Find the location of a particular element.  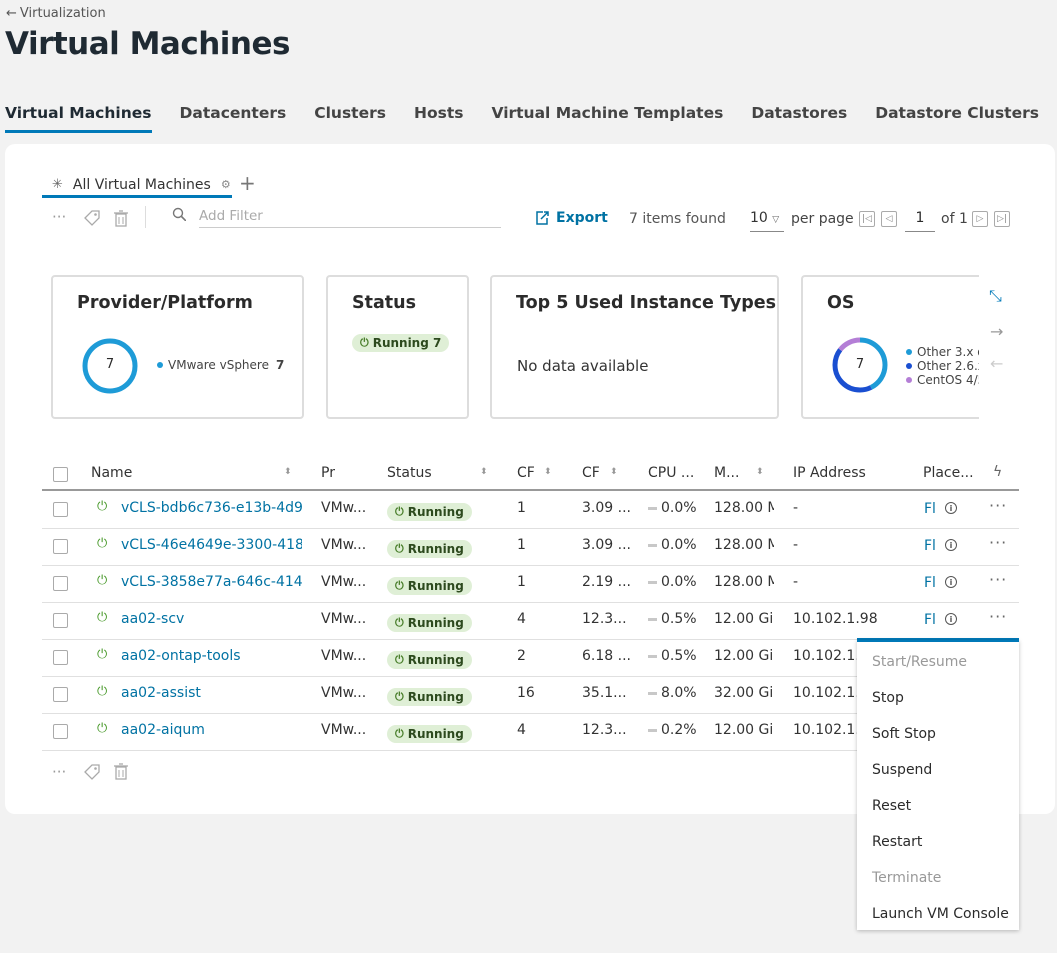

export-button: Export is located at coordinates (571, 218).